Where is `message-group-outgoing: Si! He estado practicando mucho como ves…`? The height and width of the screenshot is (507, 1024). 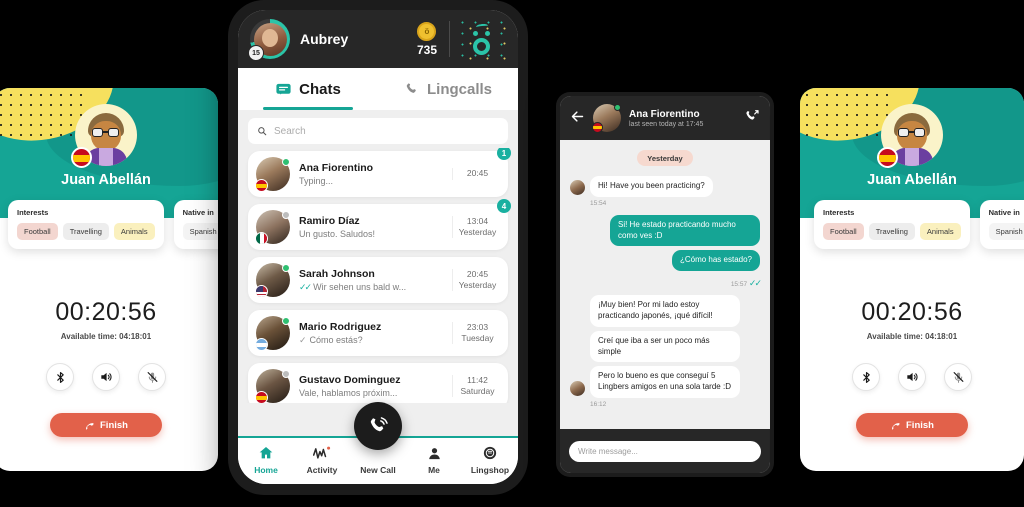 message-group-outgoing: Si! He estado practicando mucho como ves… is located at coordinates (666, 251).